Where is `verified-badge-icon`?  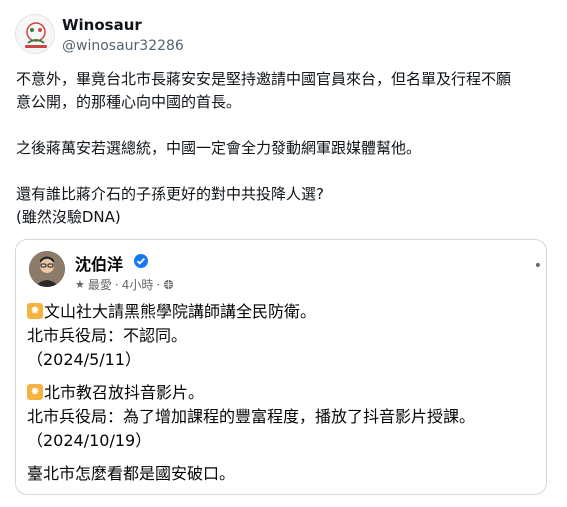
verified-badge-icon is located at coordinates (141, 261).